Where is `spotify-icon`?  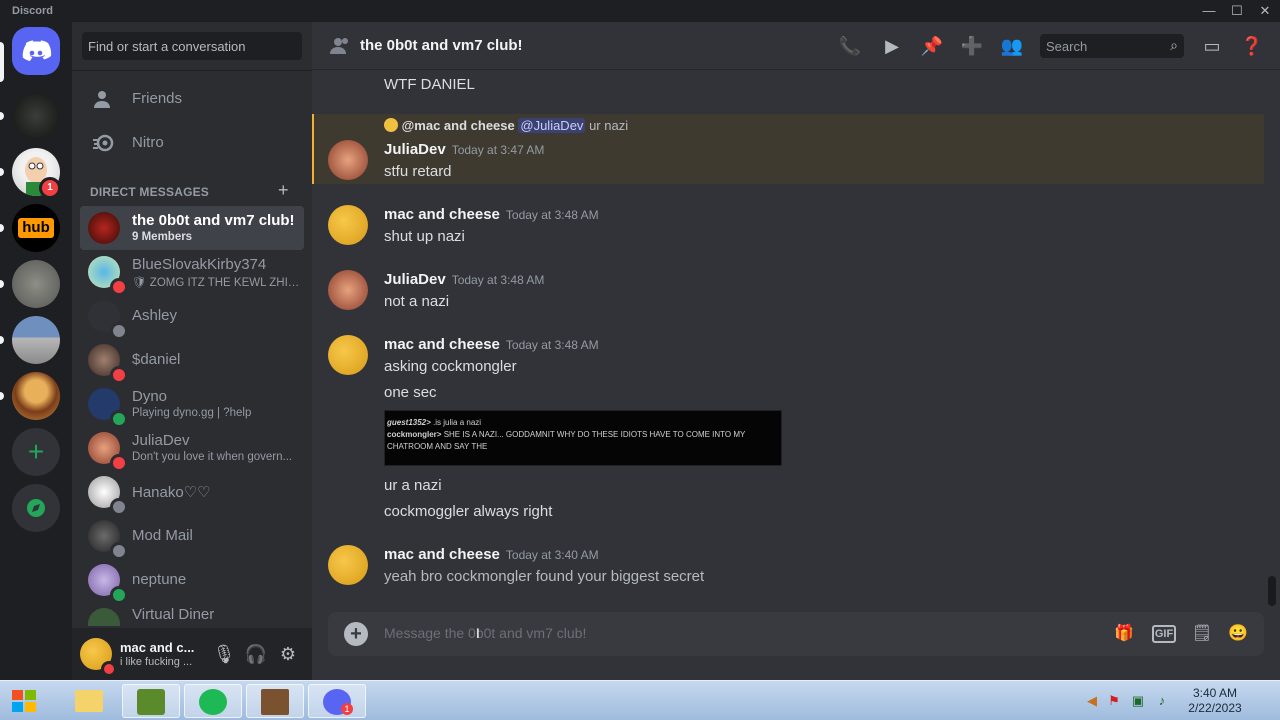 spotify-icon is located at coordinates (213, 701).